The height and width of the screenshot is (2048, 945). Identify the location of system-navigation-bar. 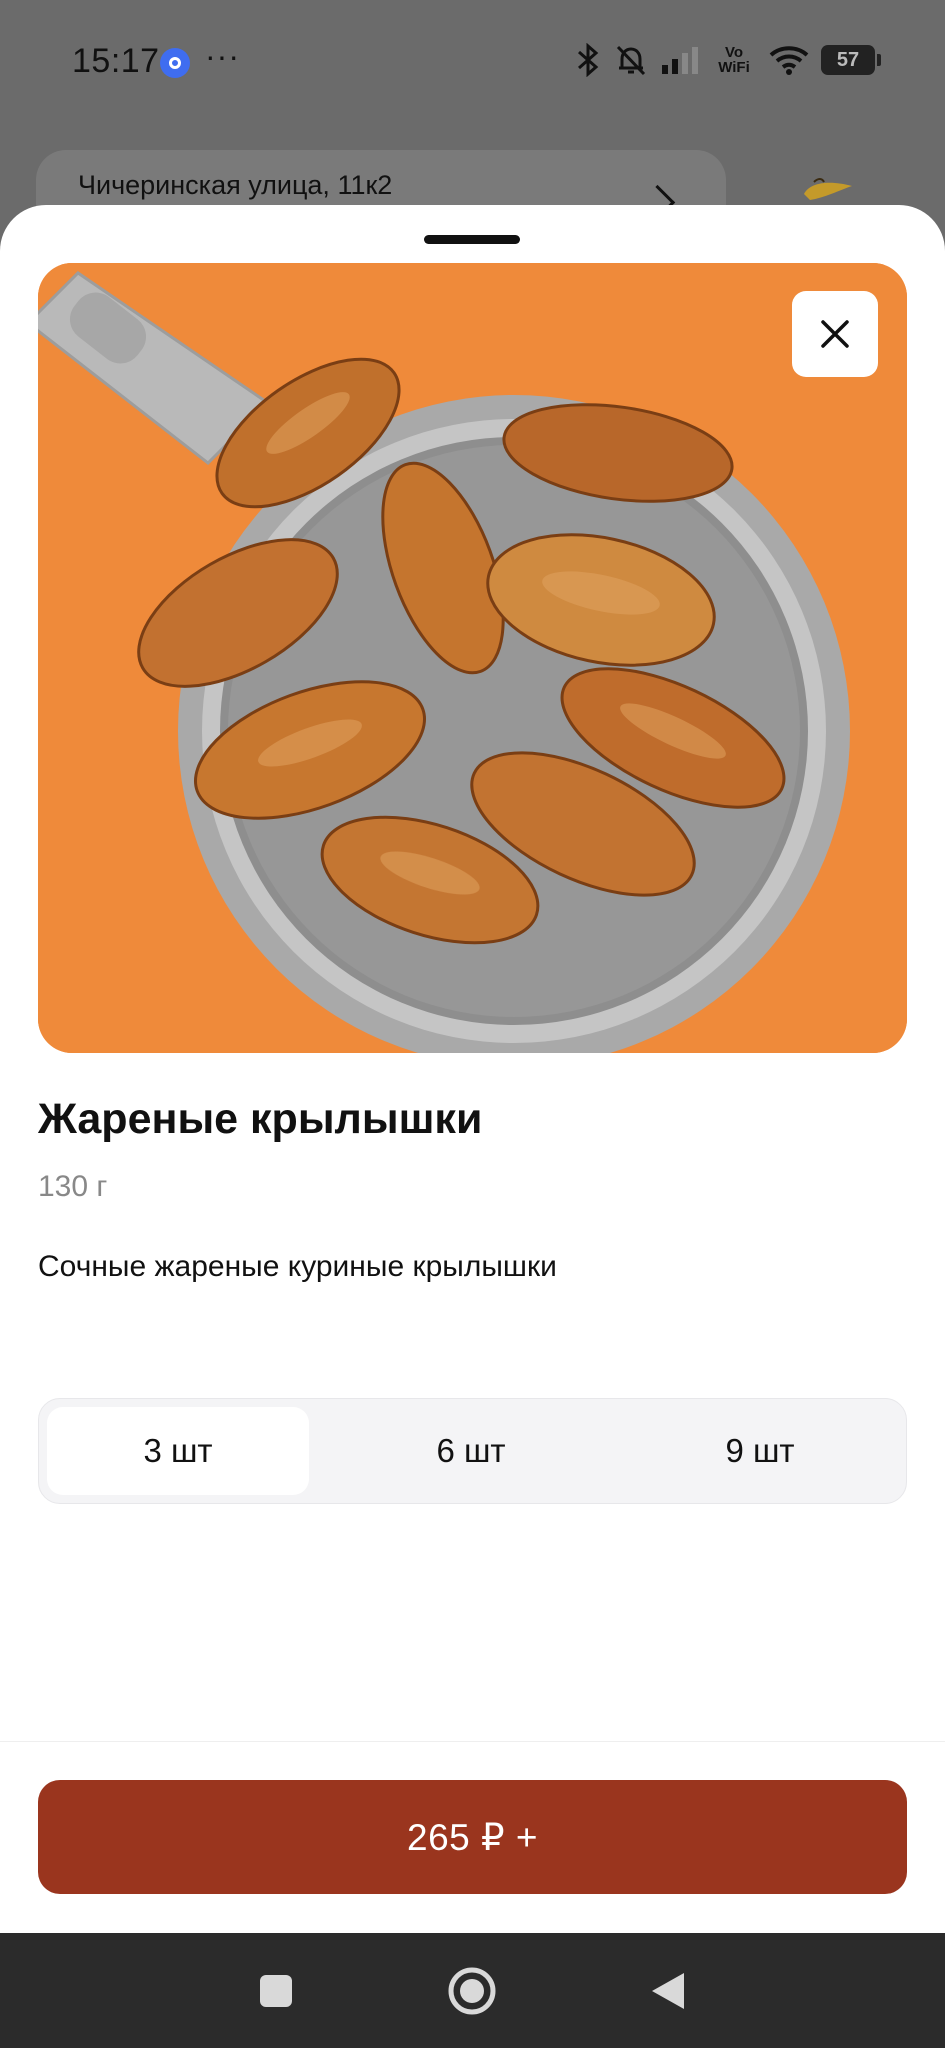
(472, 1990).